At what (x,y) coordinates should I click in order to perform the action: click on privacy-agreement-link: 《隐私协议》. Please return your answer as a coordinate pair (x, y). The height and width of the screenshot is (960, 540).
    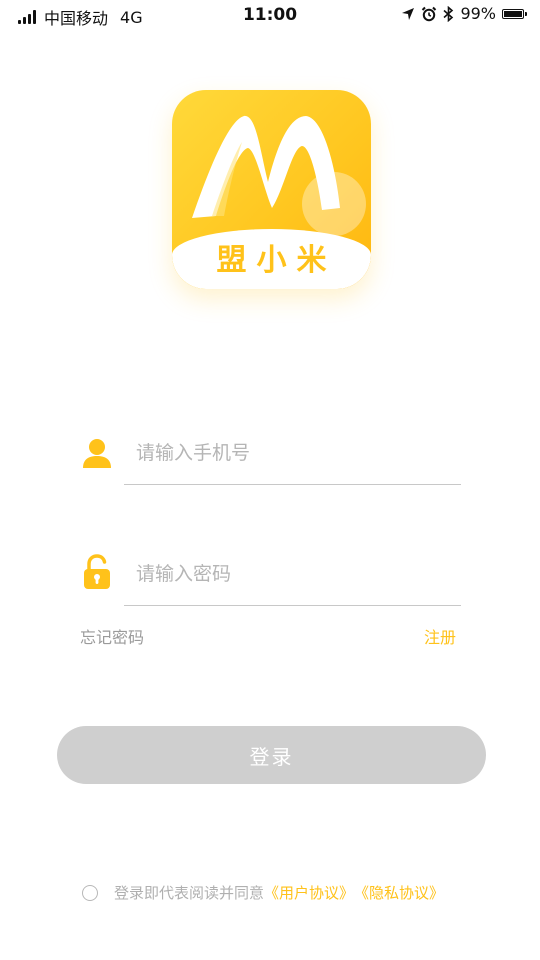
    Looking at the image, I should click on (399, 892).